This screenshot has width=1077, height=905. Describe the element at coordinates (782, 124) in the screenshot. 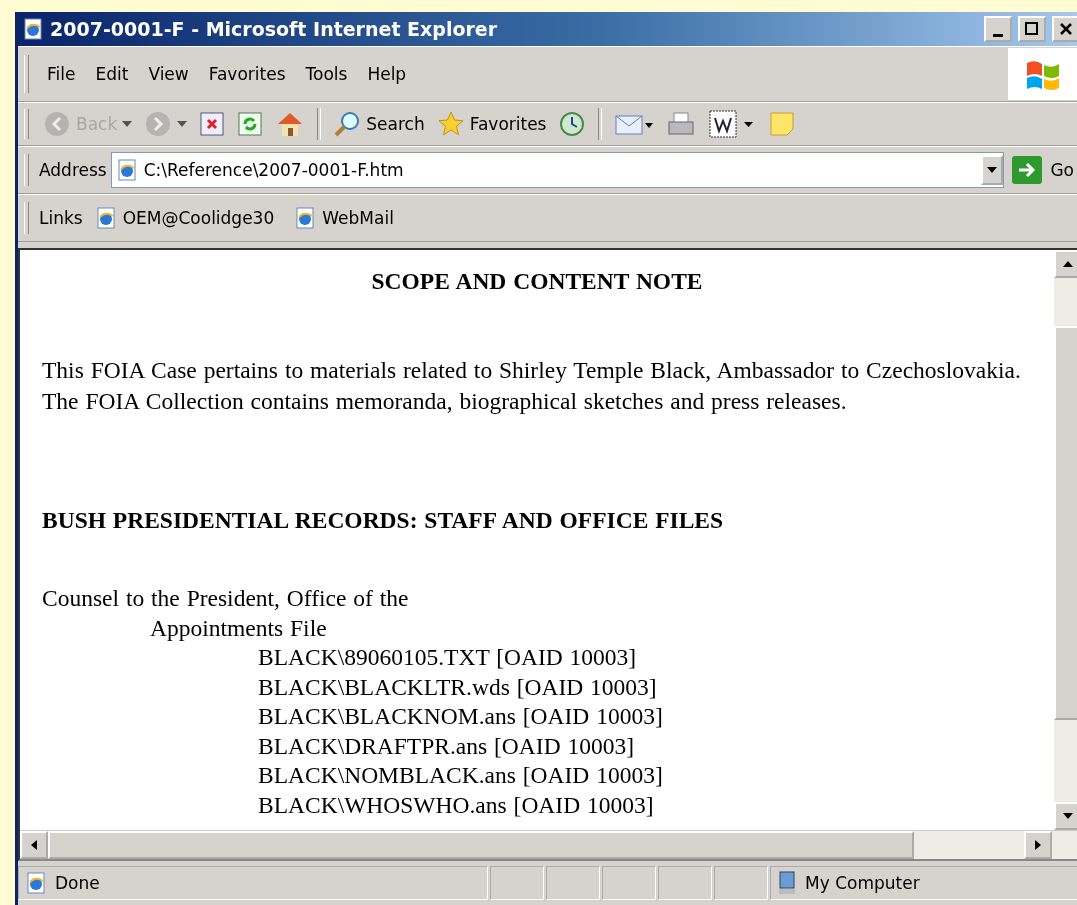

I see `sticky-note-icon` at that location.